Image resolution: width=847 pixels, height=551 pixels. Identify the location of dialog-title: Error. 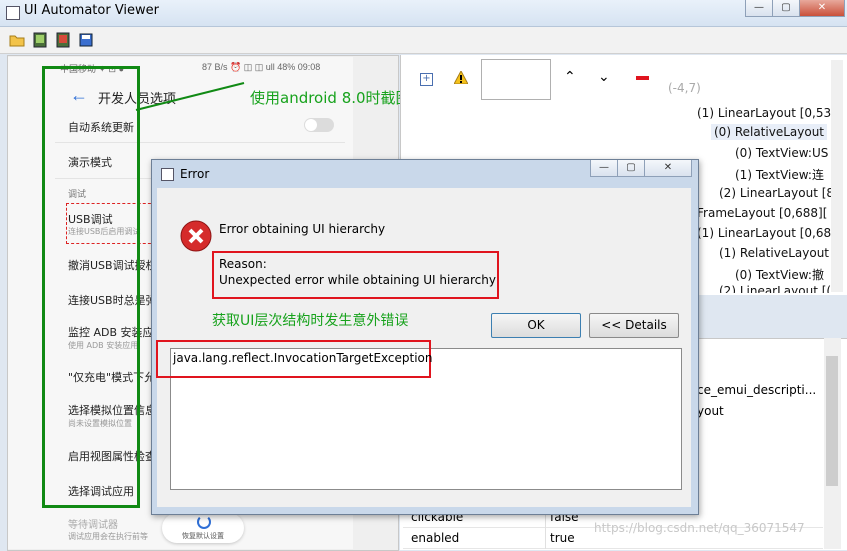
(195, 174).